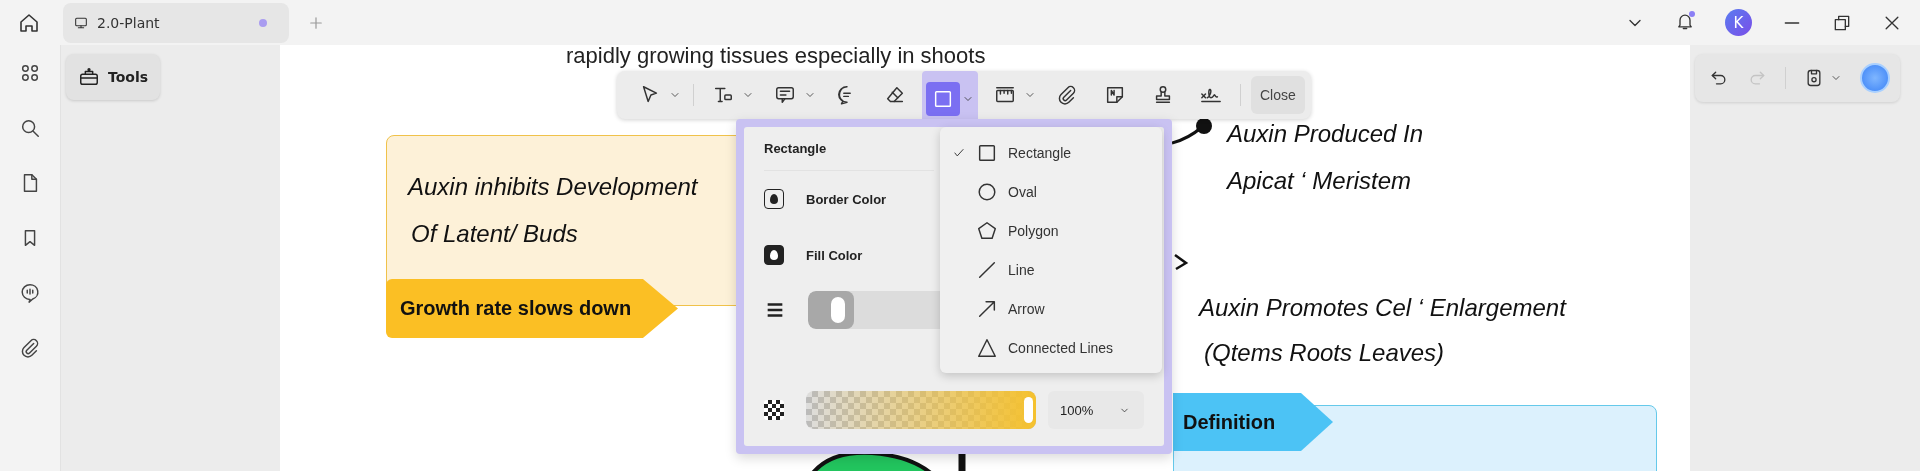 This screenshot has height=471, width=1920. Describe the element at coordinates (1253, 422) in the screenshot. I see `tag-label: Definition` at that location.